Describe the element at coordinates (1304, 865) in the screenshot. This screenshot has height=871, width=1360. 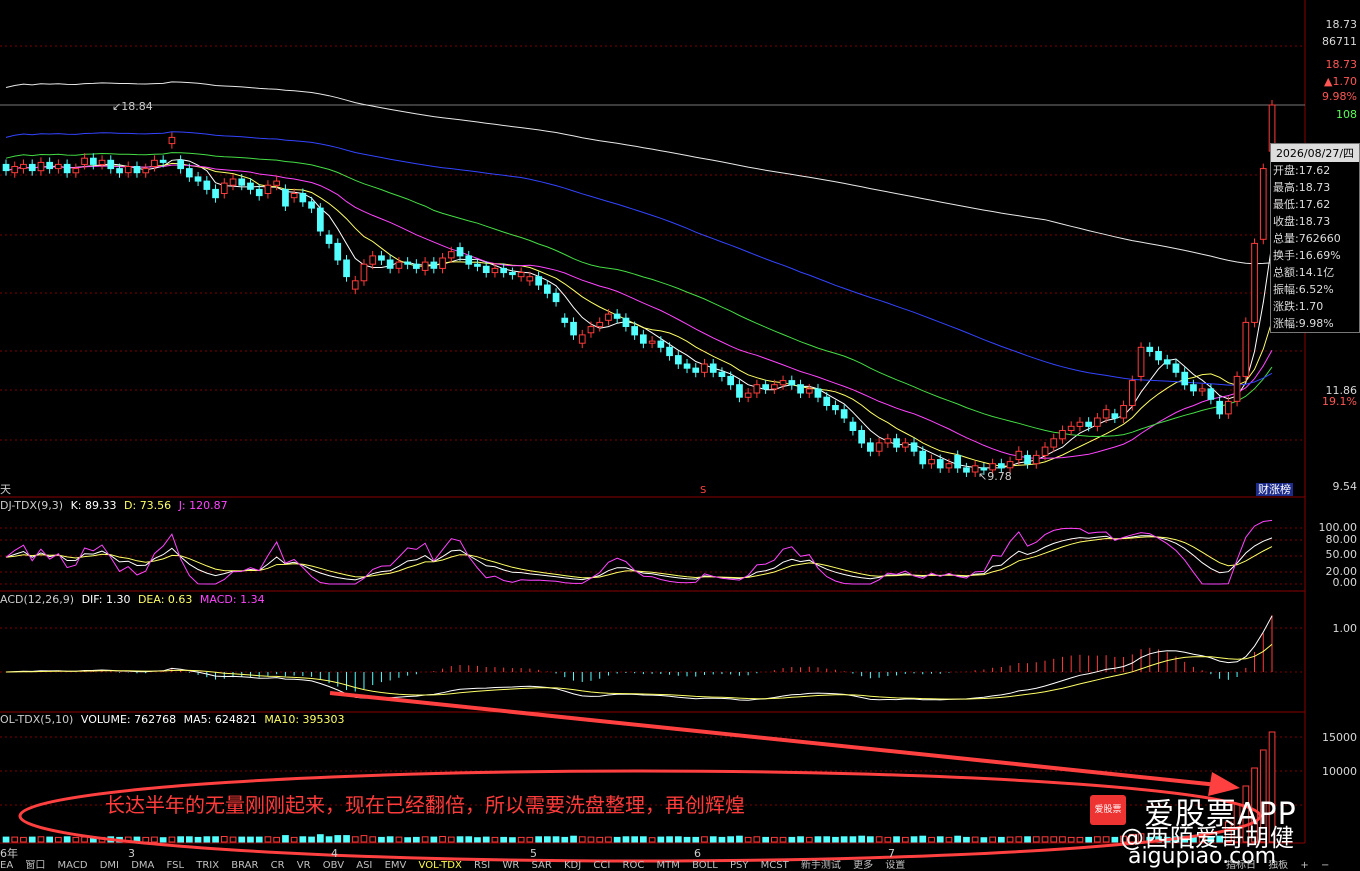
I see `zoom-in-icon: +` at that location.